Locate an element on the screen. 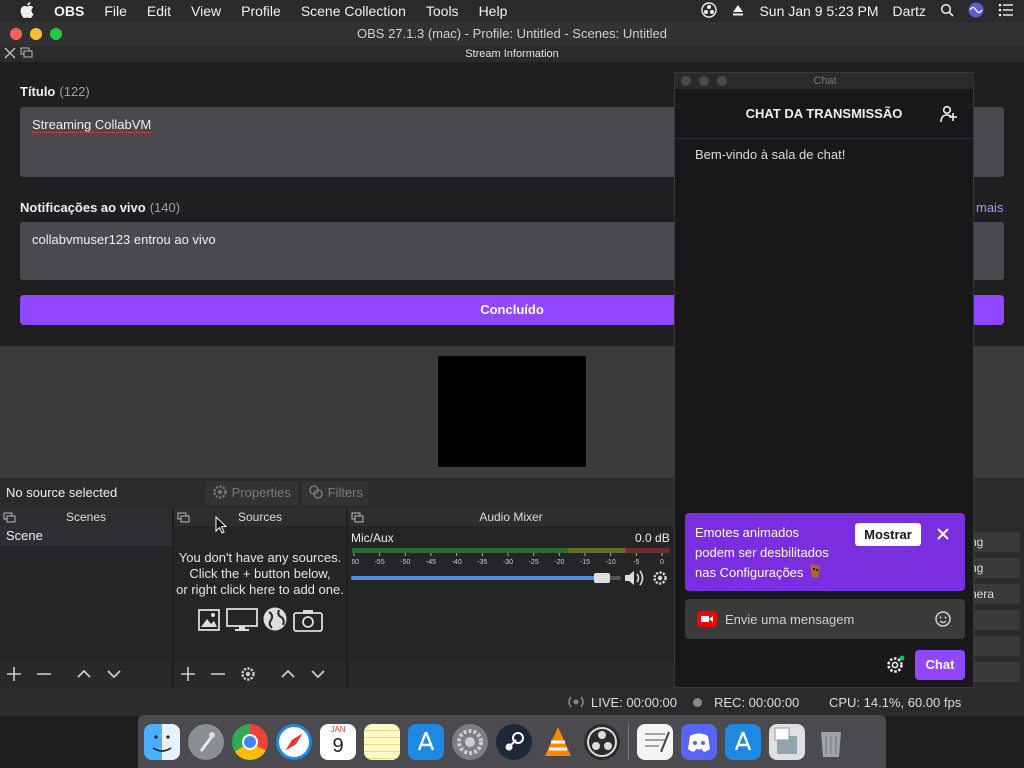  steam-icon is located at coordinates (514, 741).